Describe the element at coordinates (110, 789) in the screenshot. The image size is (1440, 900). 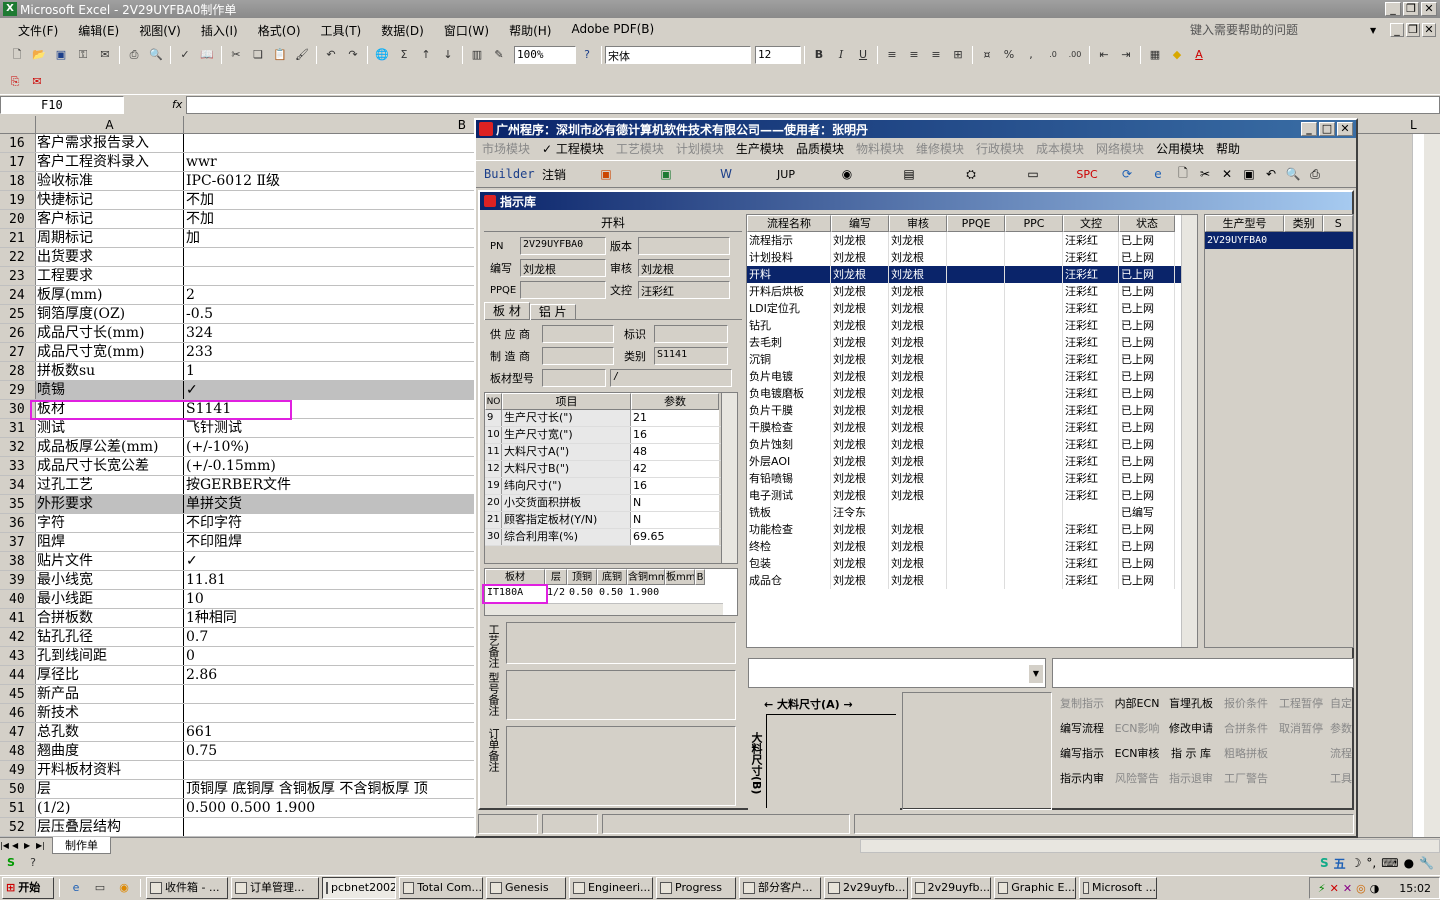
I see `cell-a: 层` at that location.